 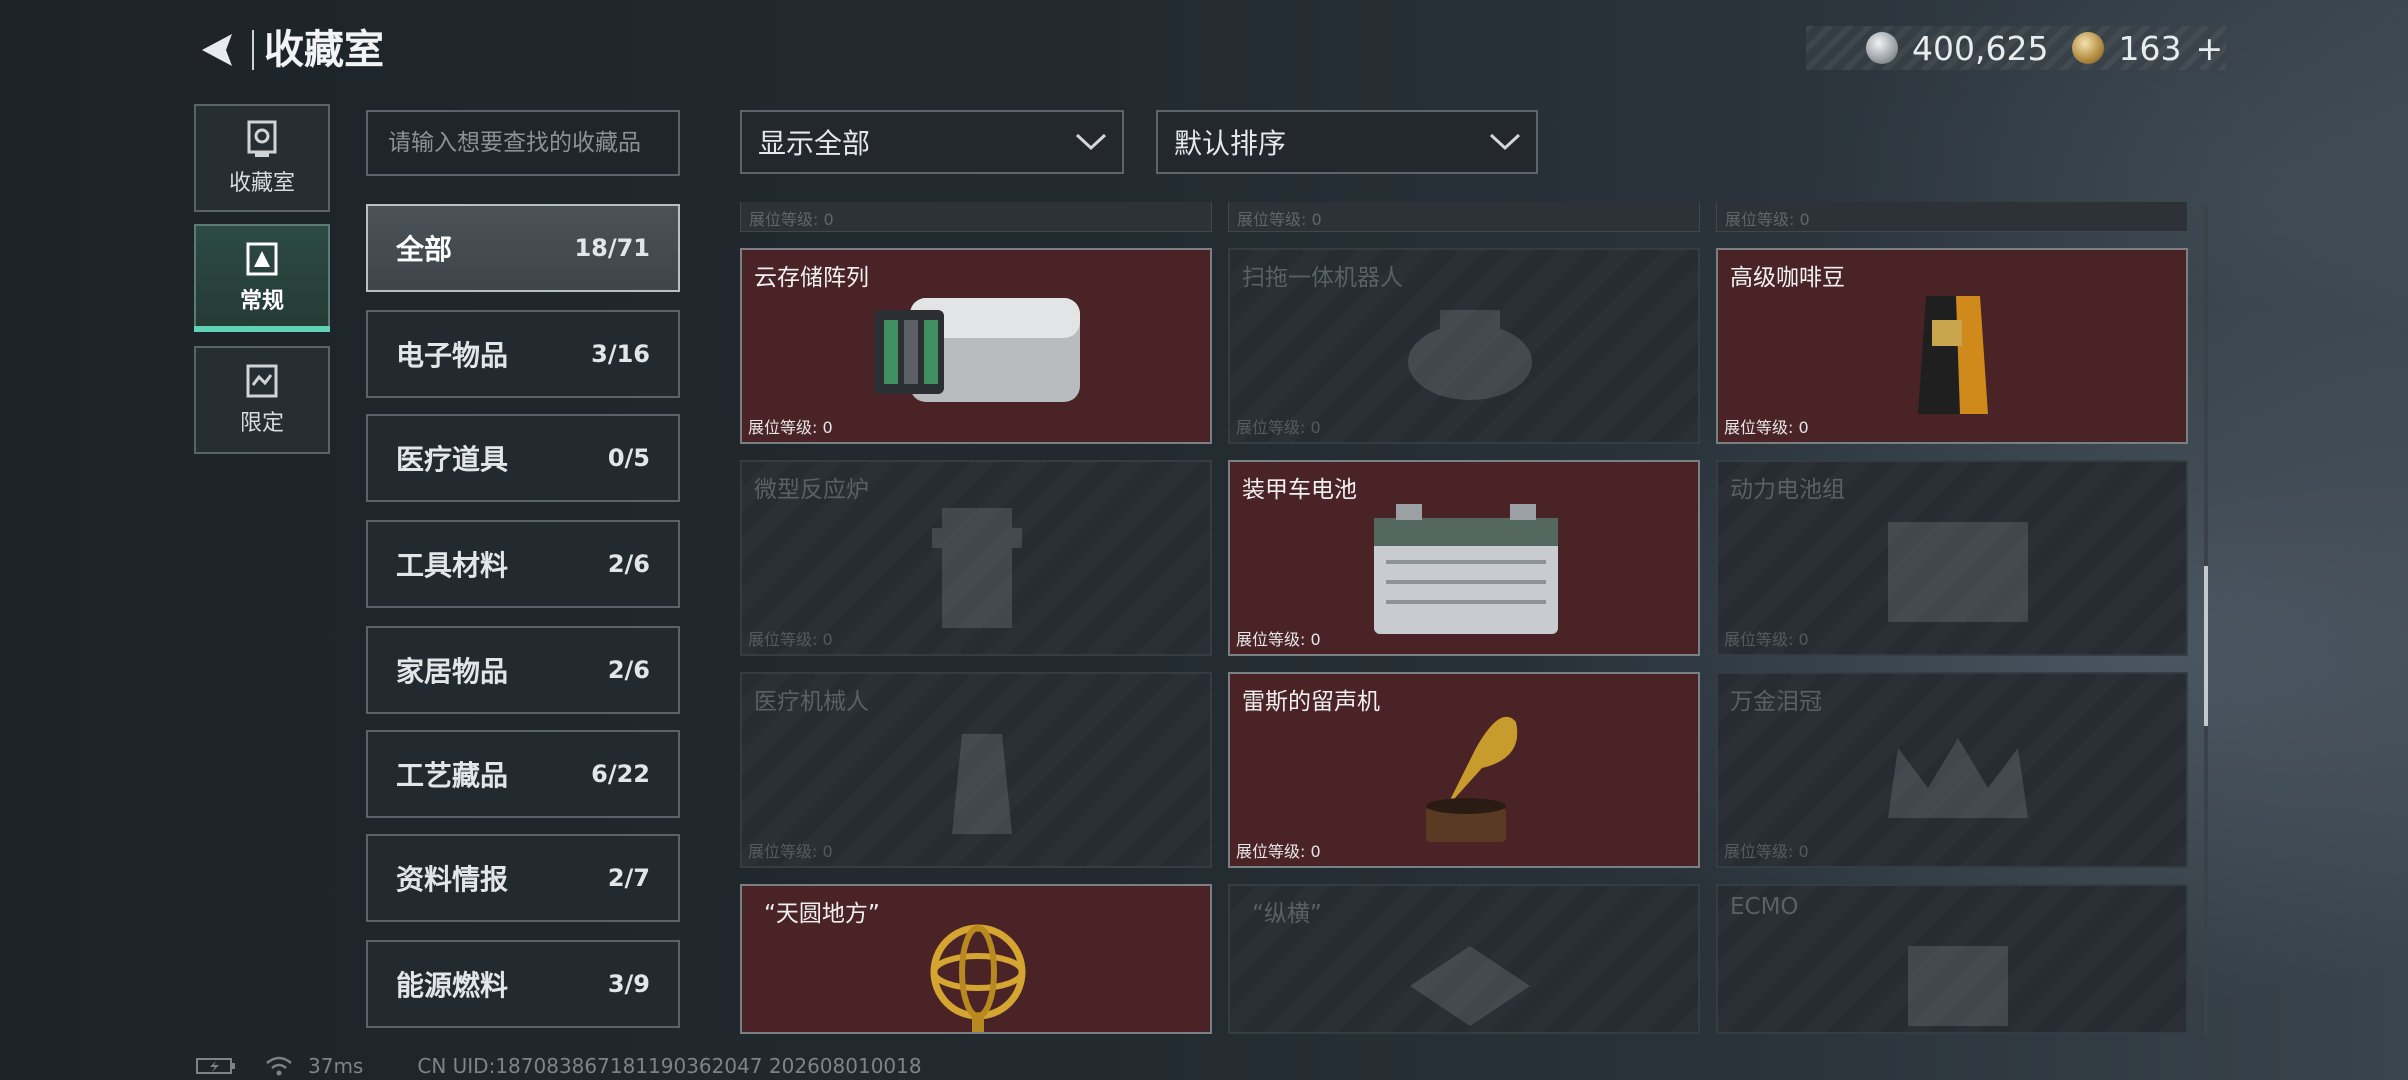 I want to click on collection-card: 装甲车电池 展位等级: 0, so click(x=1464, y=558).